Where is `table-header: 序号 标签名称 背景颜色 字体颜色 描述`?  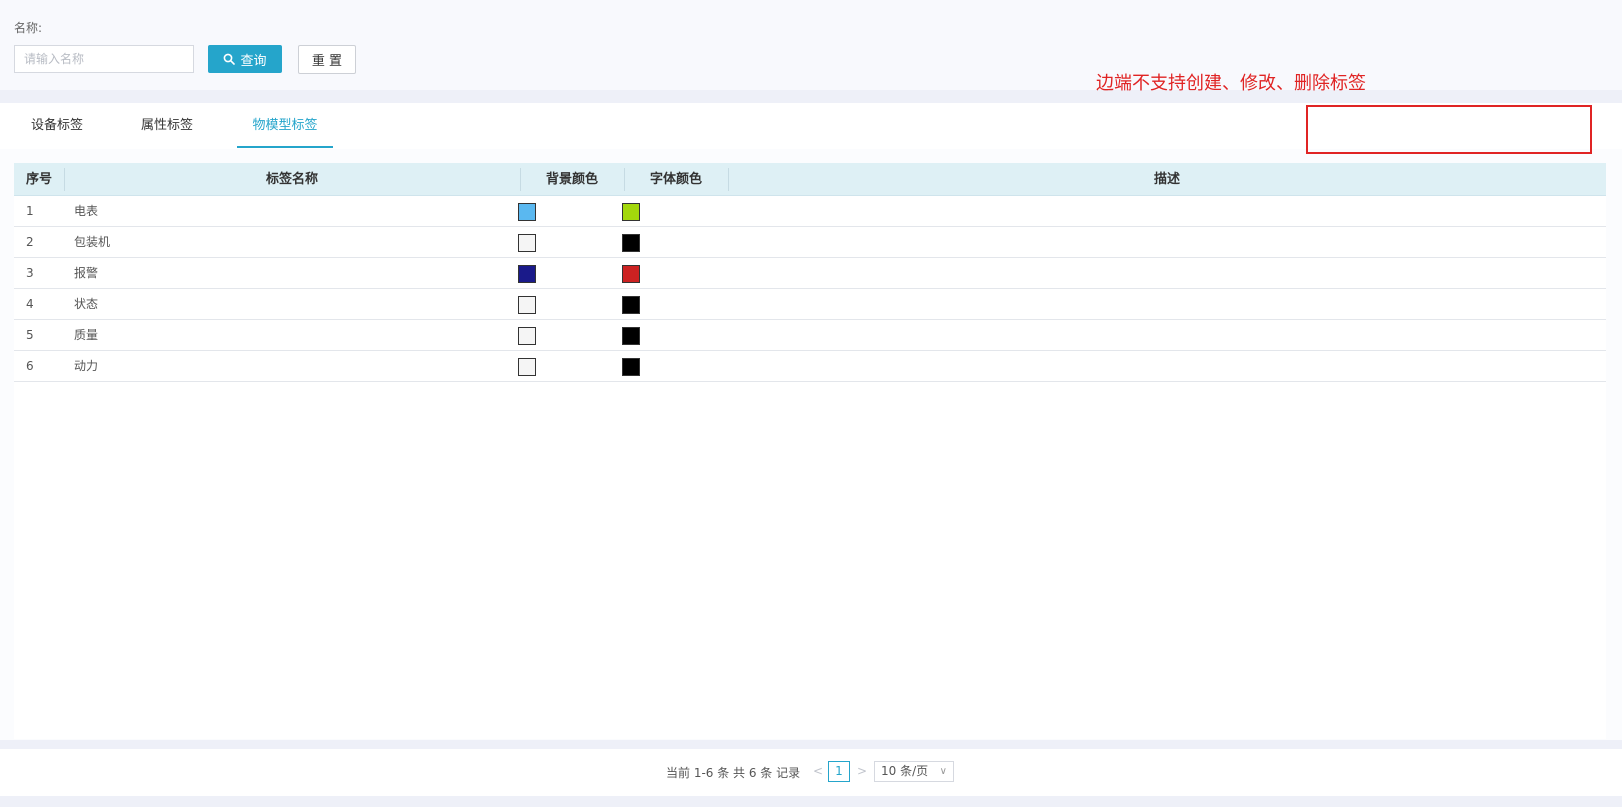
table-header: 序号 标签名称 背景颜色 字体颜色 描述 is located at coordinates (810, 179).